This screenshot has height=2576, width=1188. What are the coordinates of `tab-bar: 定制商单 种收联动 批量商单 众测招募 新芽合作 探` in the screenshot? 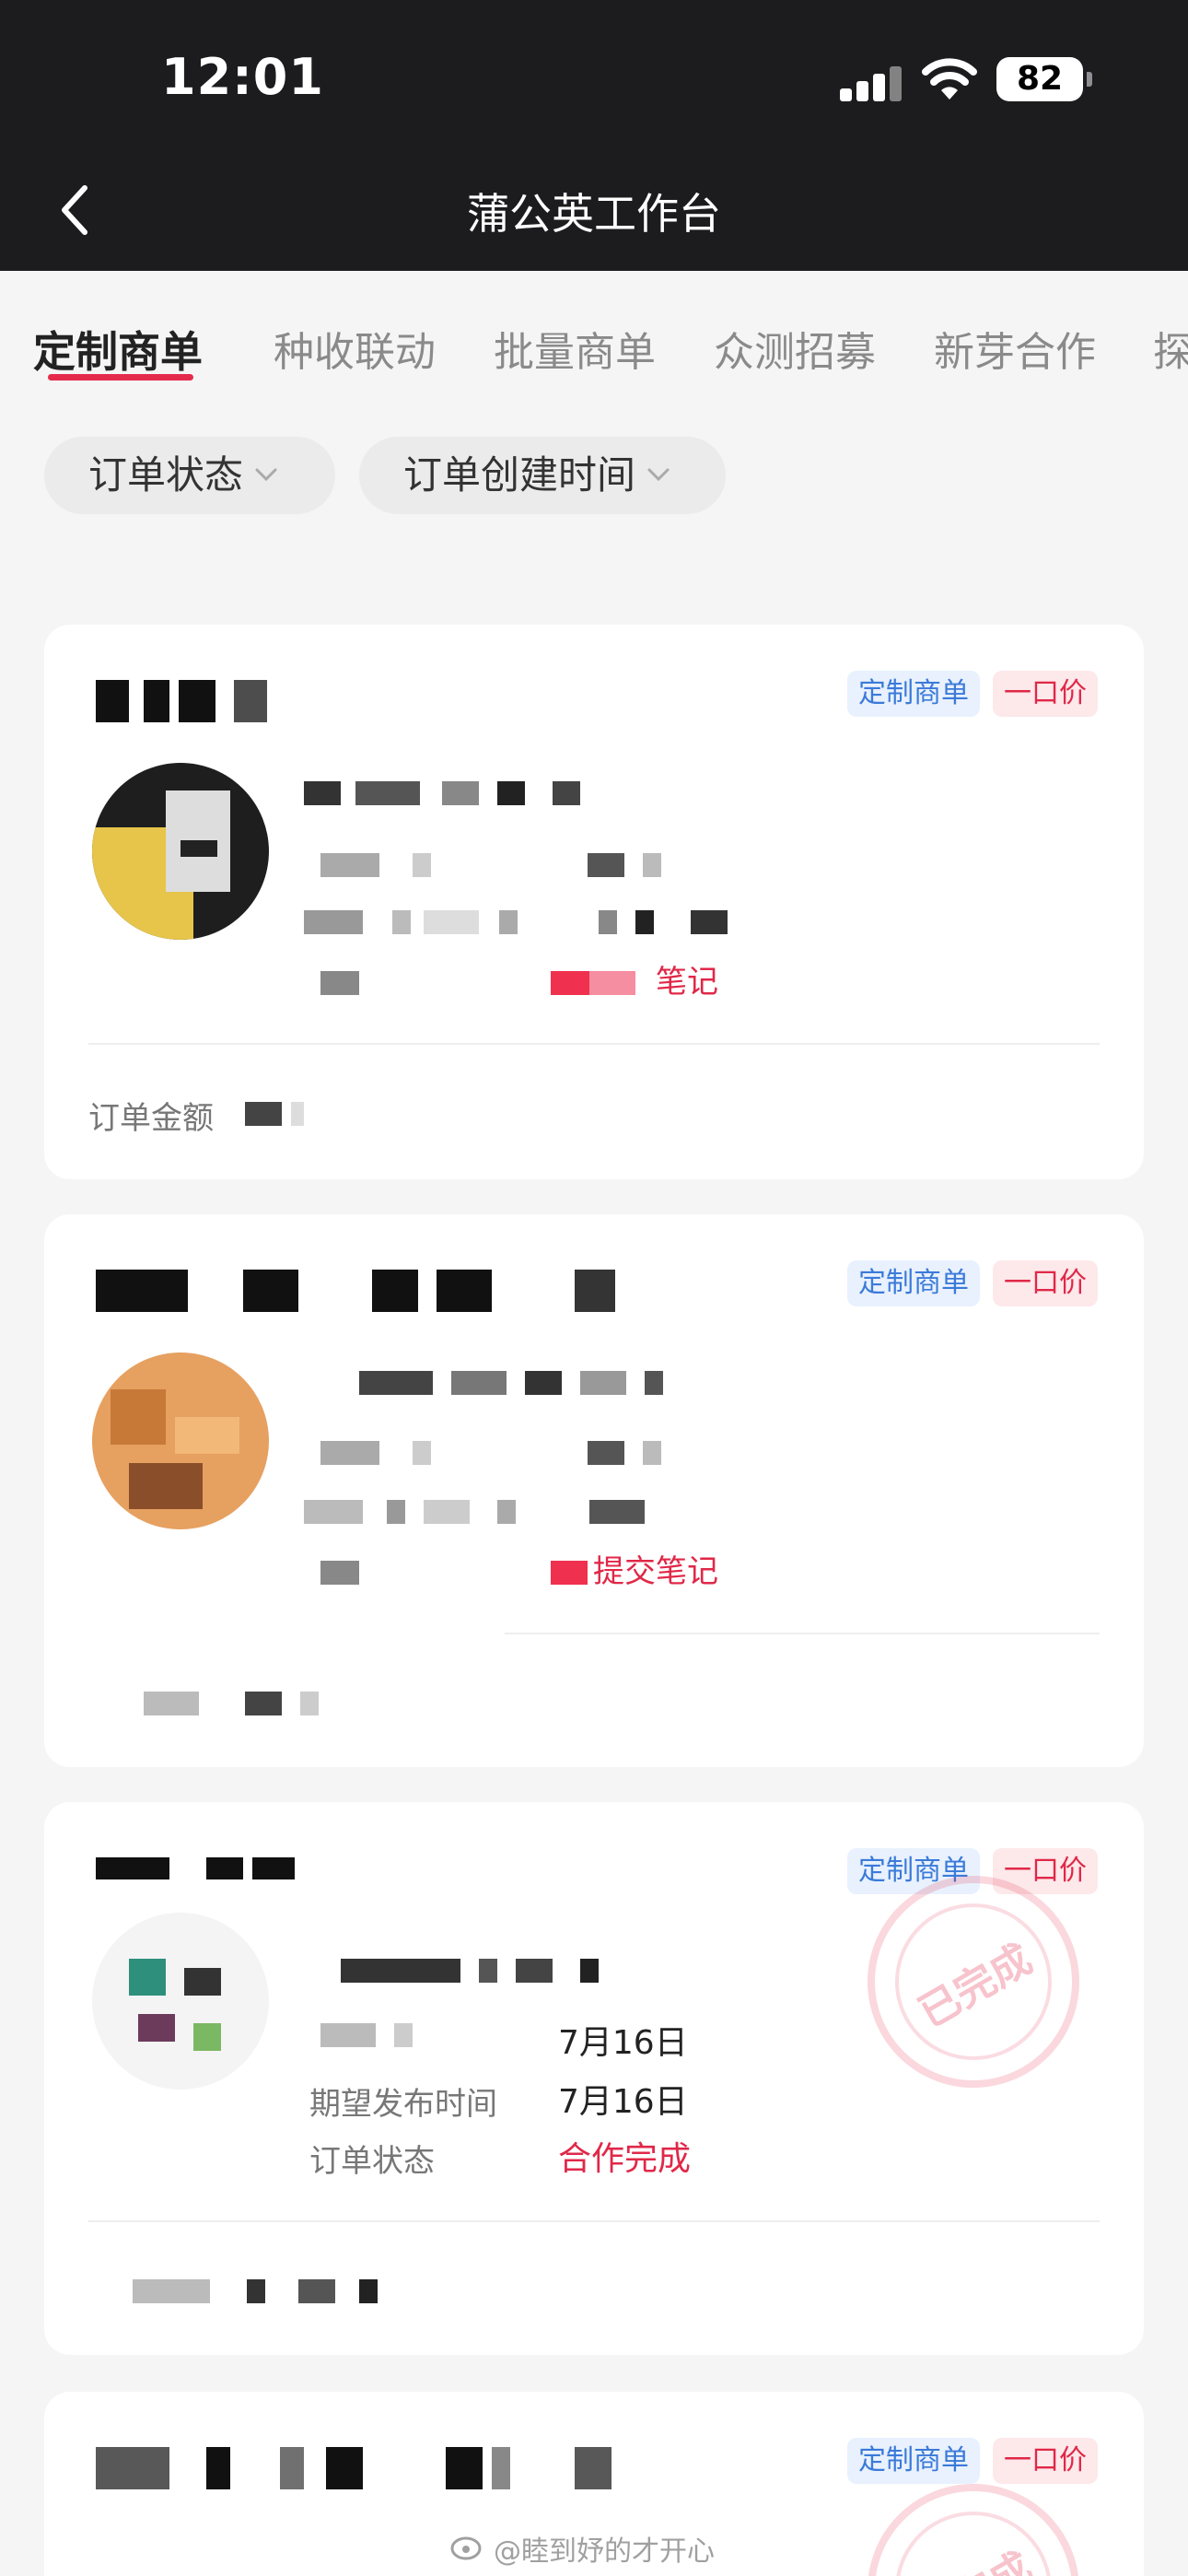 It's located at (594, 331).